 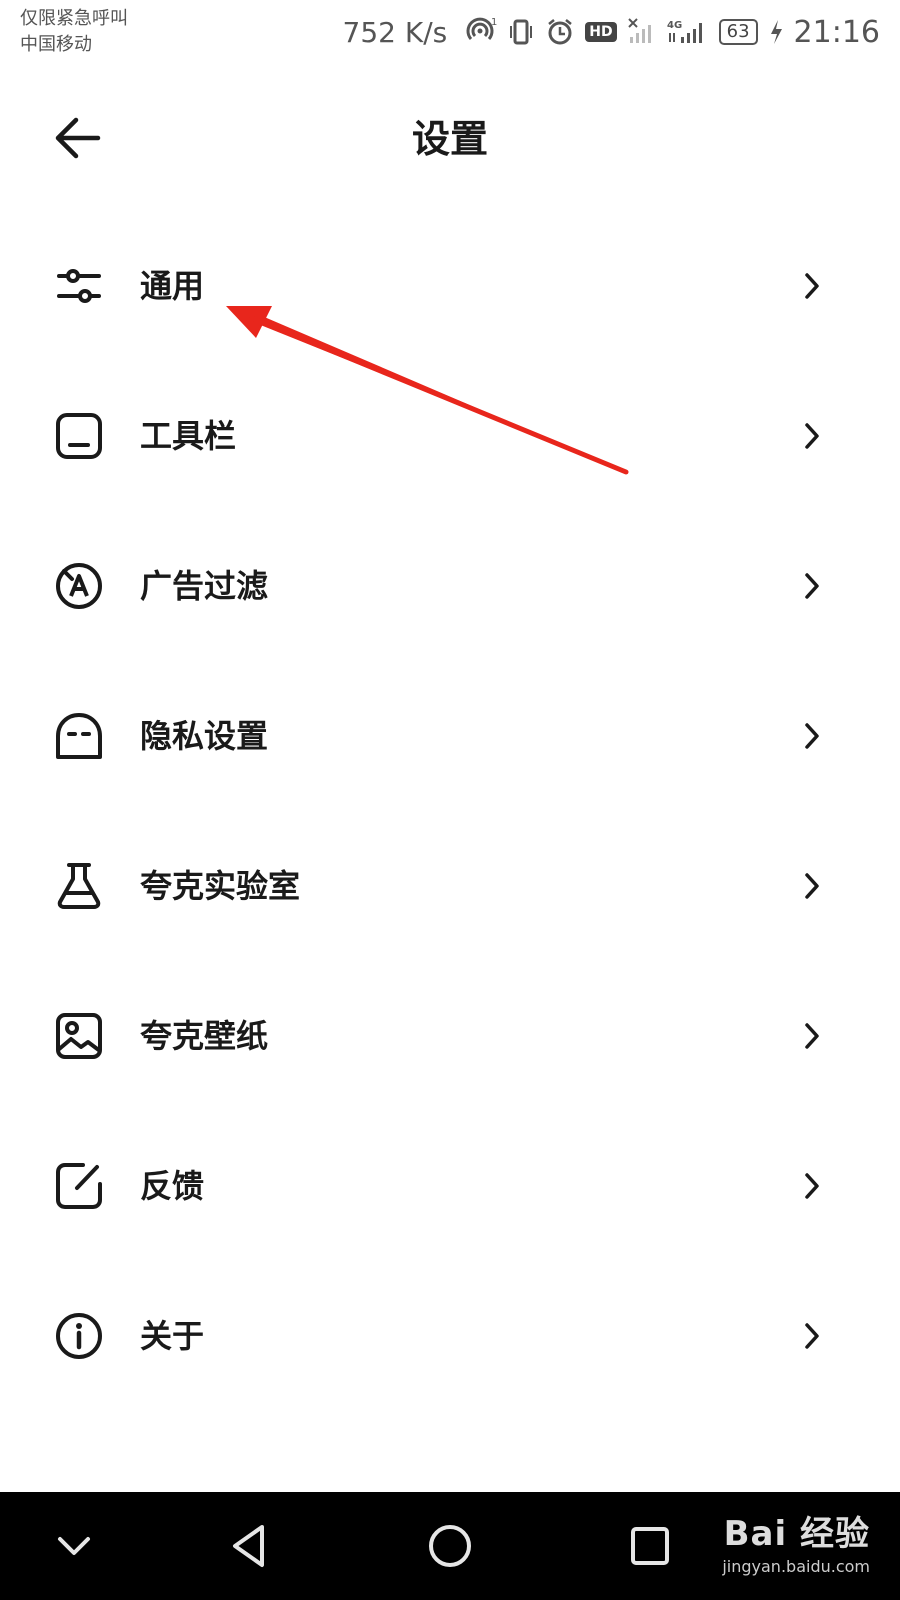 What do you see at coordinates (480, 32) in the screenshot?
I see `hotspot-icon: 1` at bounding box center [480, 32].